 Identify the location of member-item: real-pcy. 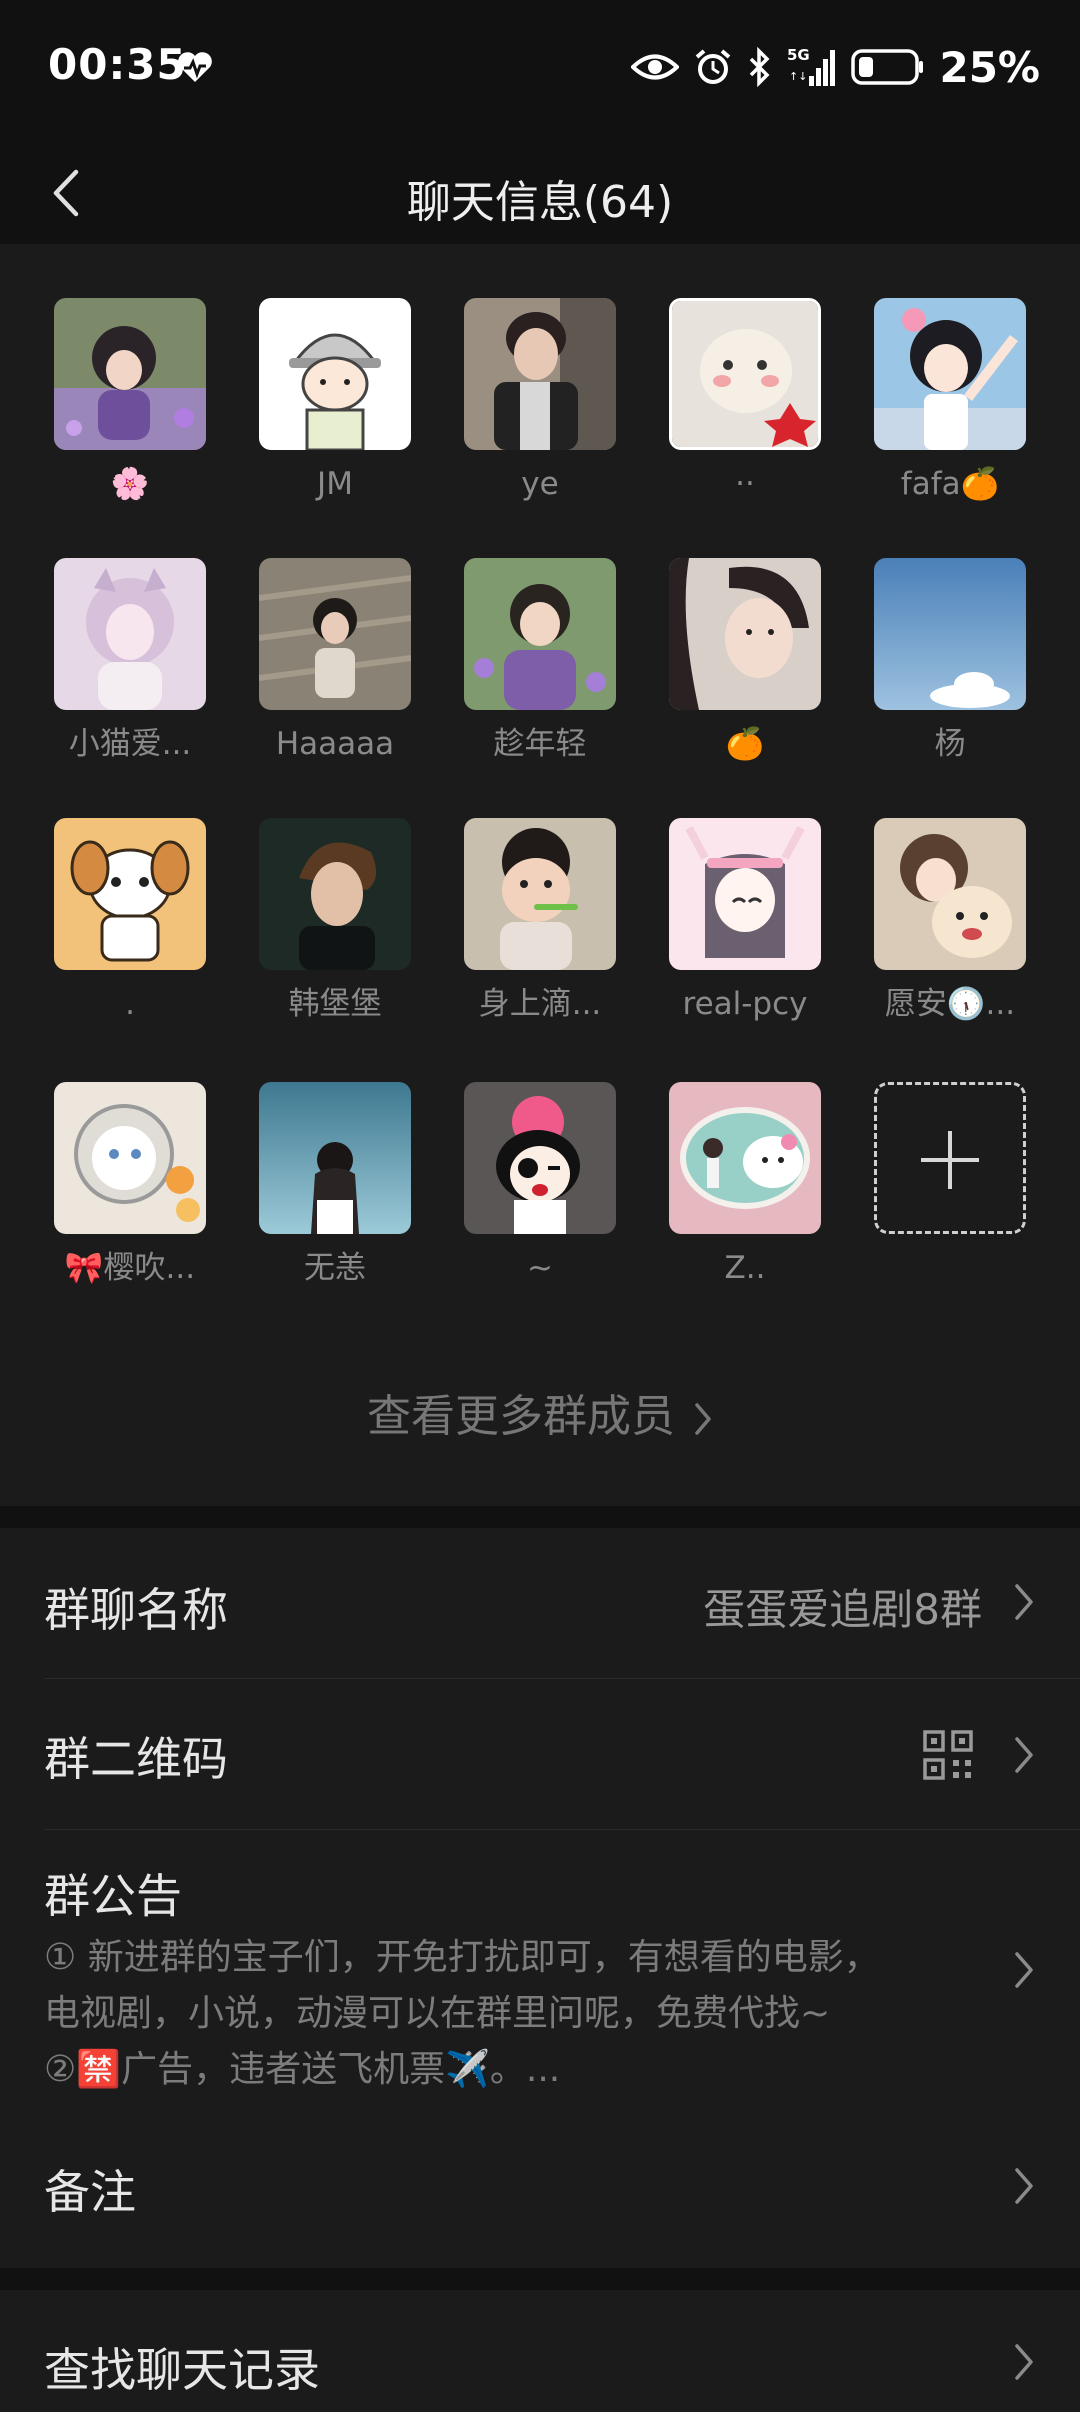
(745, 921).